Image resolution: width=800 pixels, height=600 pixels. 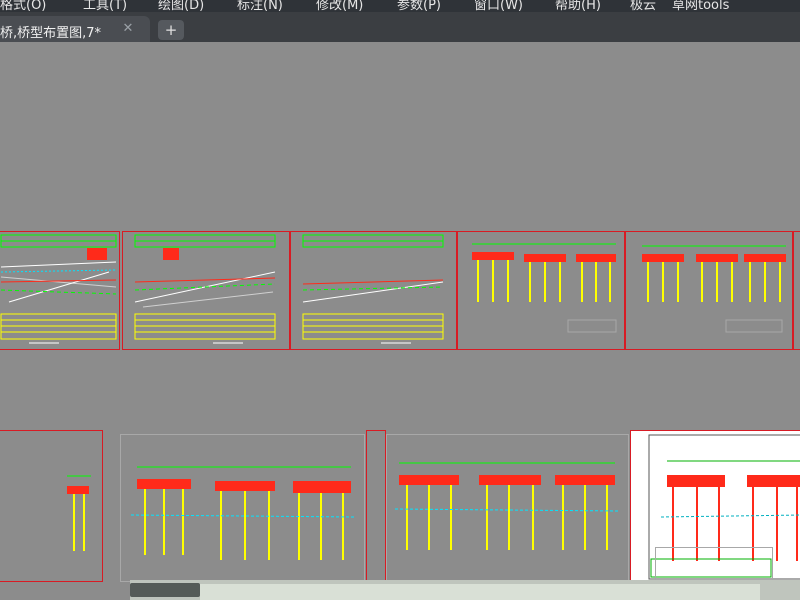 I want to click on menu-caowang-tools: 草网tools, so click(x=700, y=6).